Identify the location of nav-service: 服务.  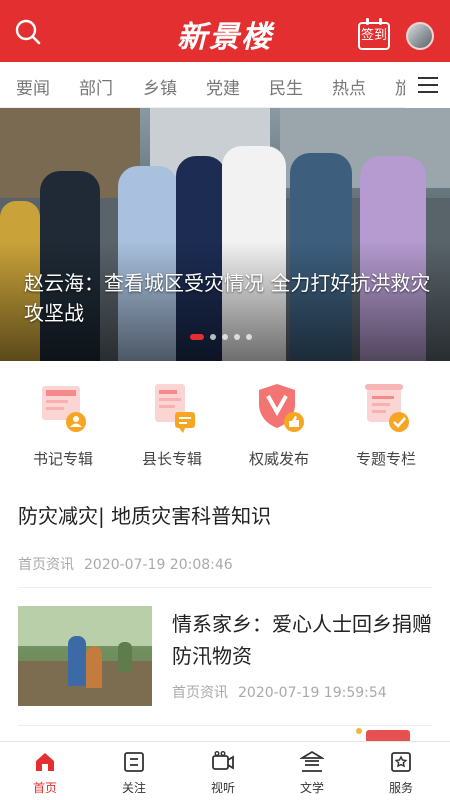
(401, 773).